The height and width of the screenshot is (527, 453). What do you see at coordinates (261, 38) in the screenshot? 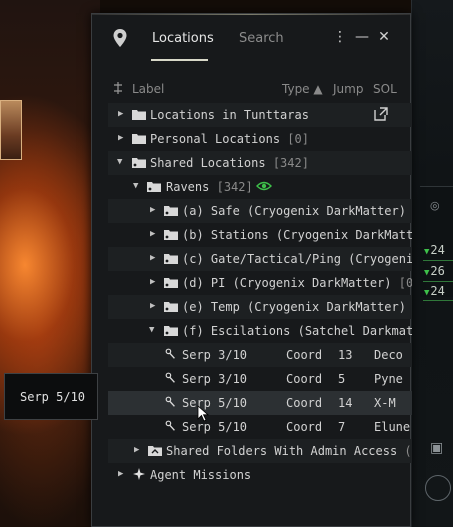
I see `tab-search: Search` at bounding box center [261, 38].